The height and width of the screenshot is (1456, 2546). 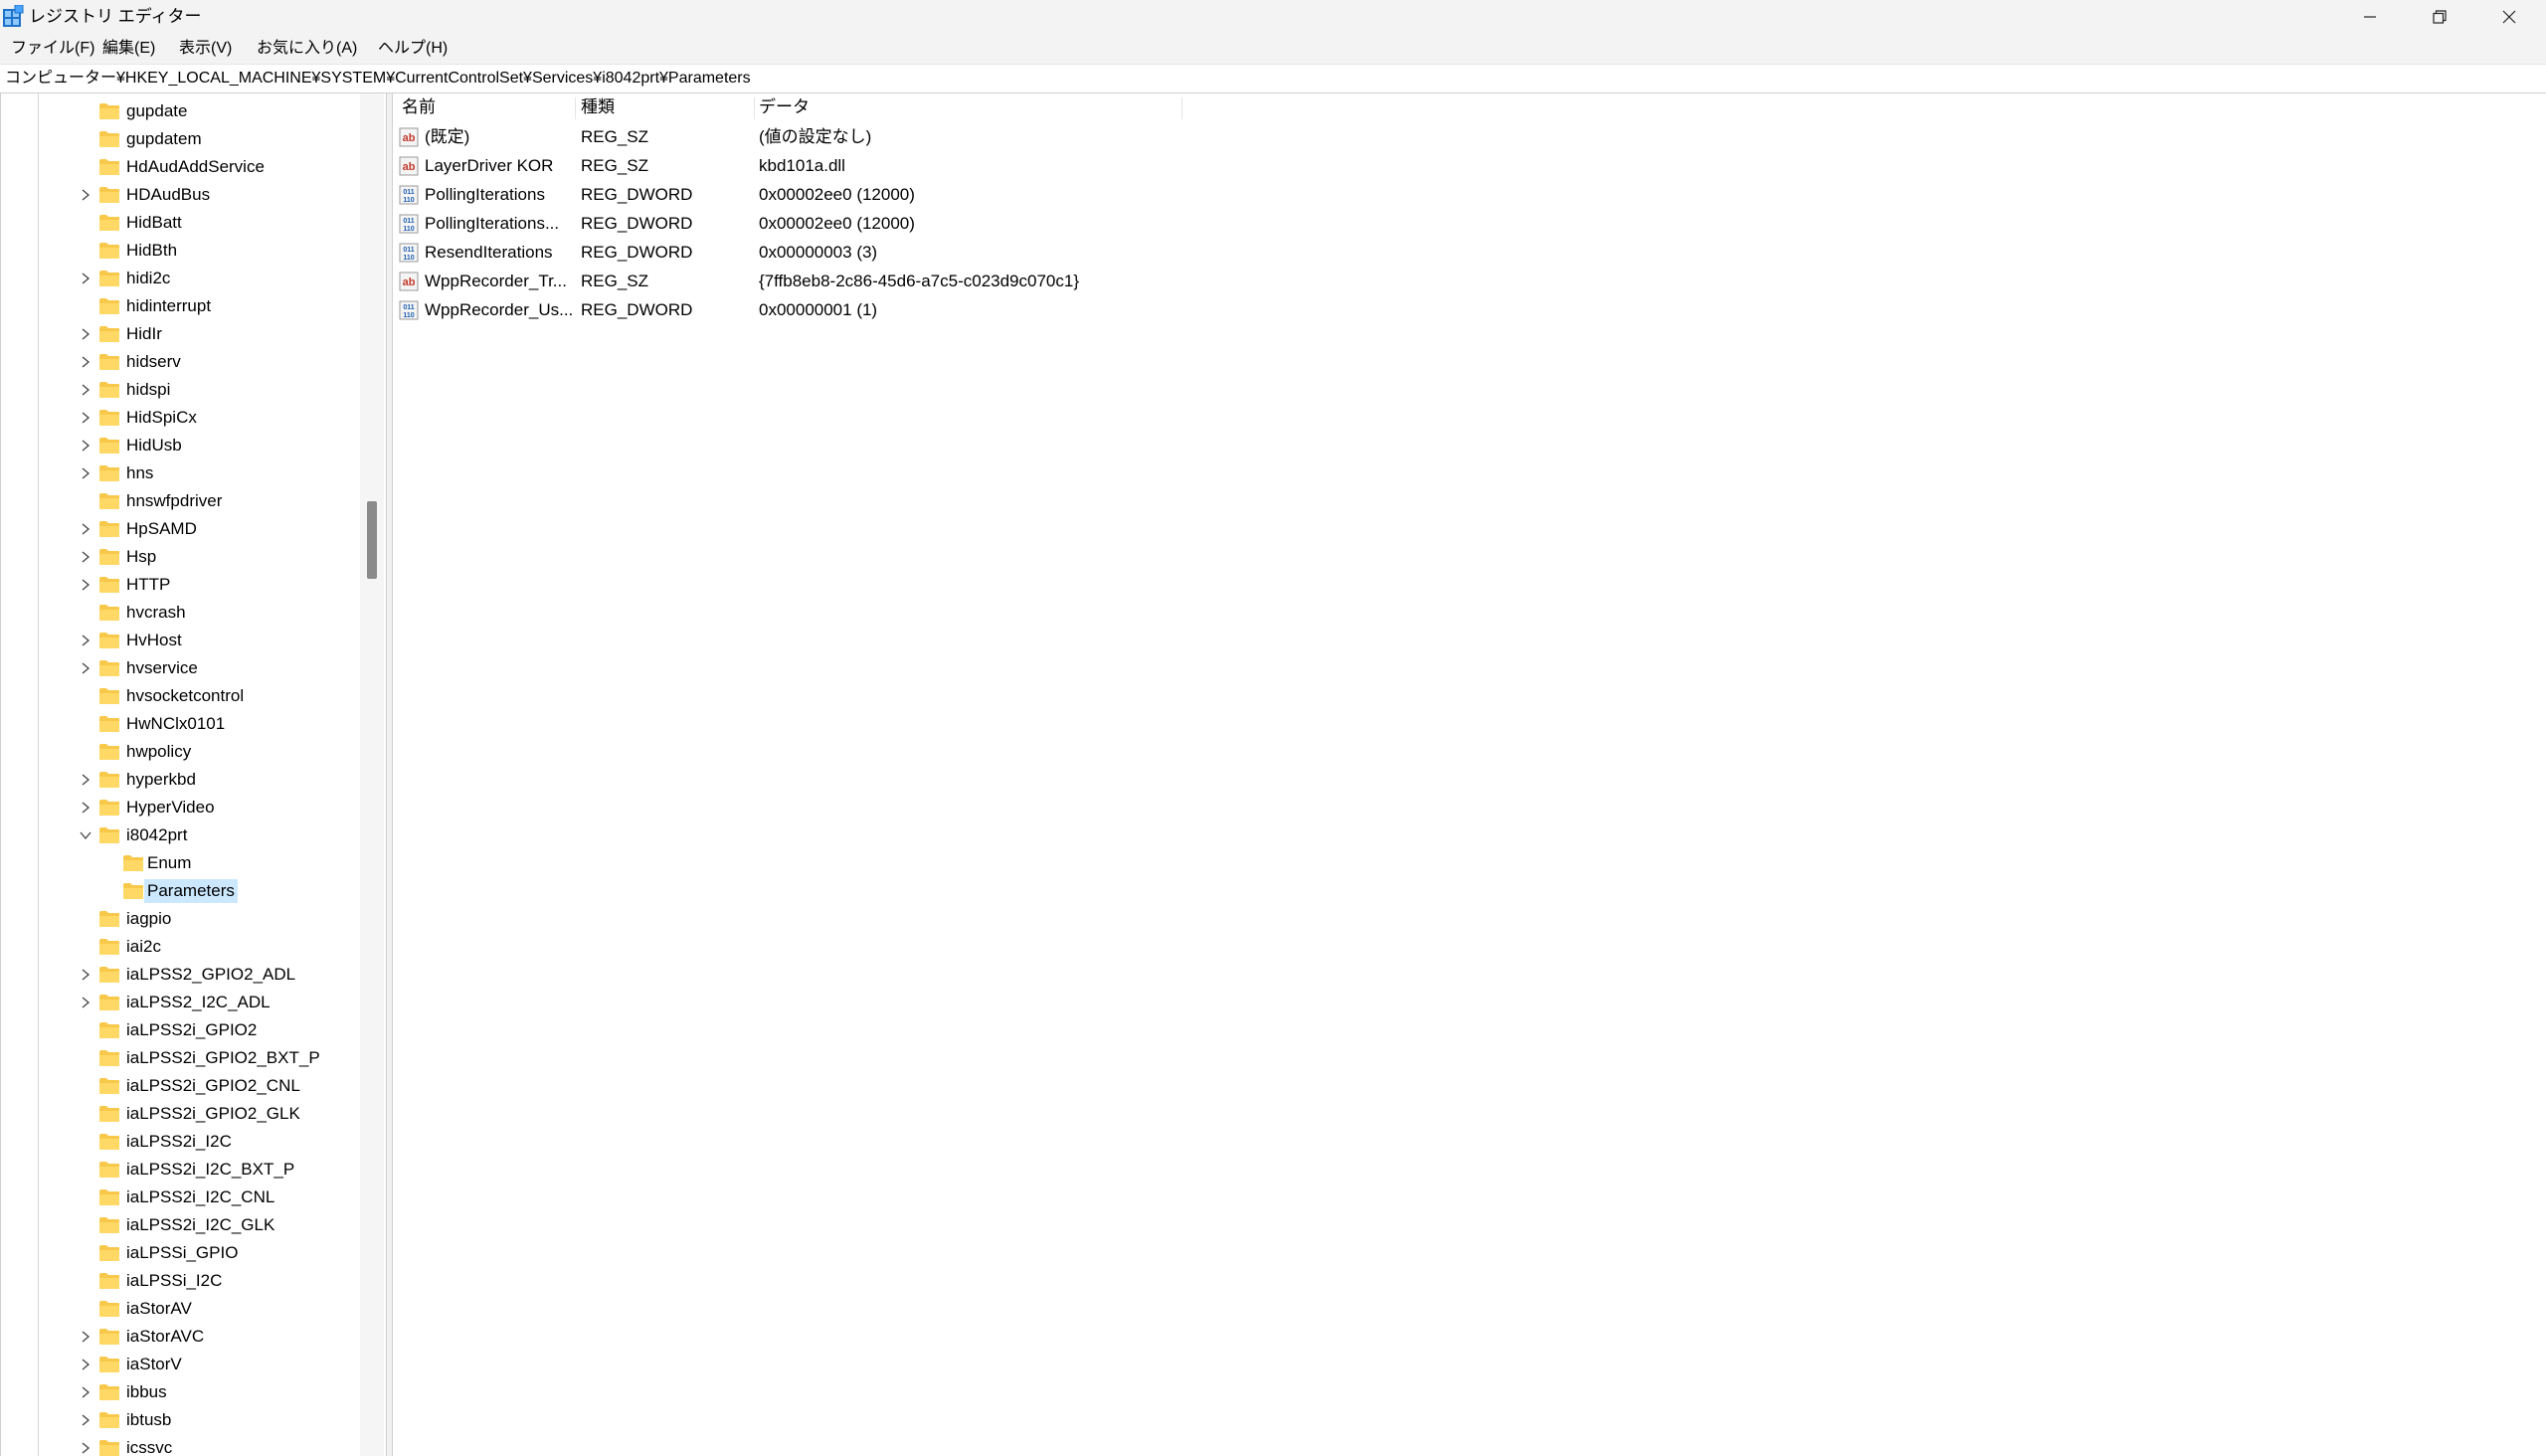 I want to click on tree-scrollbar-thumb, so click(x=372, y=540).